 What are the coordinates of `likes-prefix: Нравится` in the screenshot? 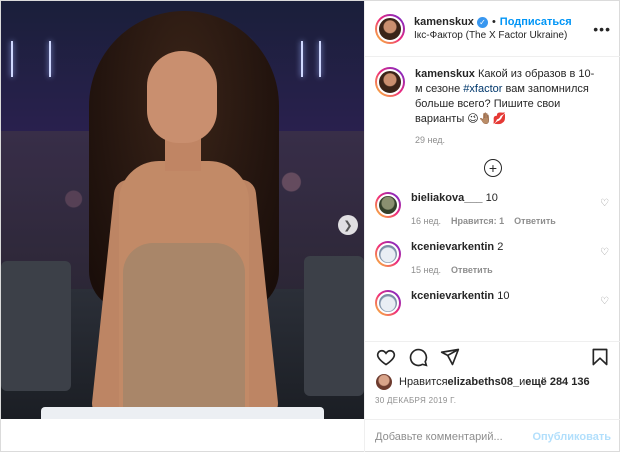 It's located at (423, 382).